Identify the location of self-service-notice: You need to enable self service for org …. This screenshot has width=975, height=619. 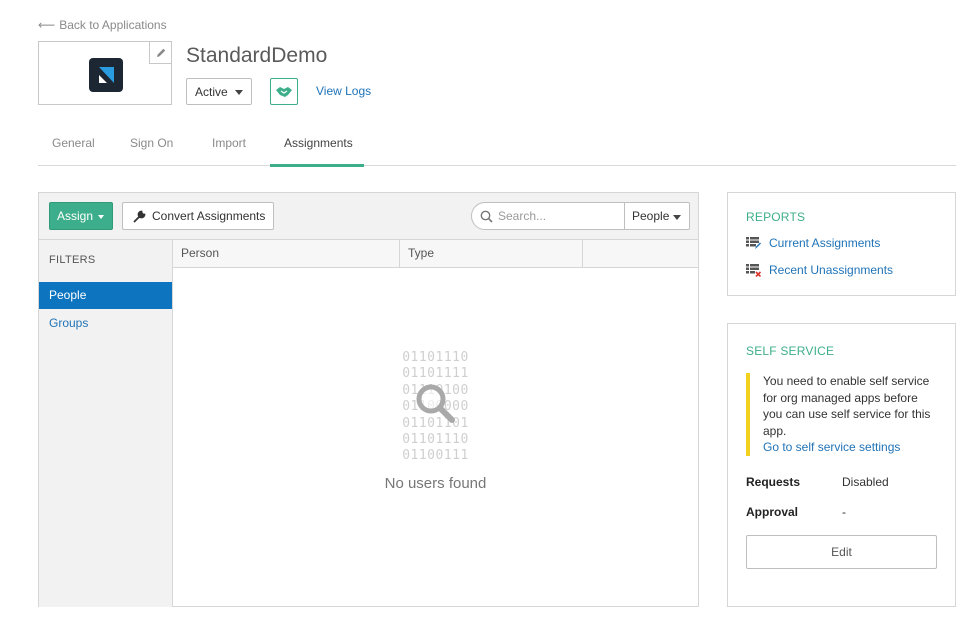
(841, 414).